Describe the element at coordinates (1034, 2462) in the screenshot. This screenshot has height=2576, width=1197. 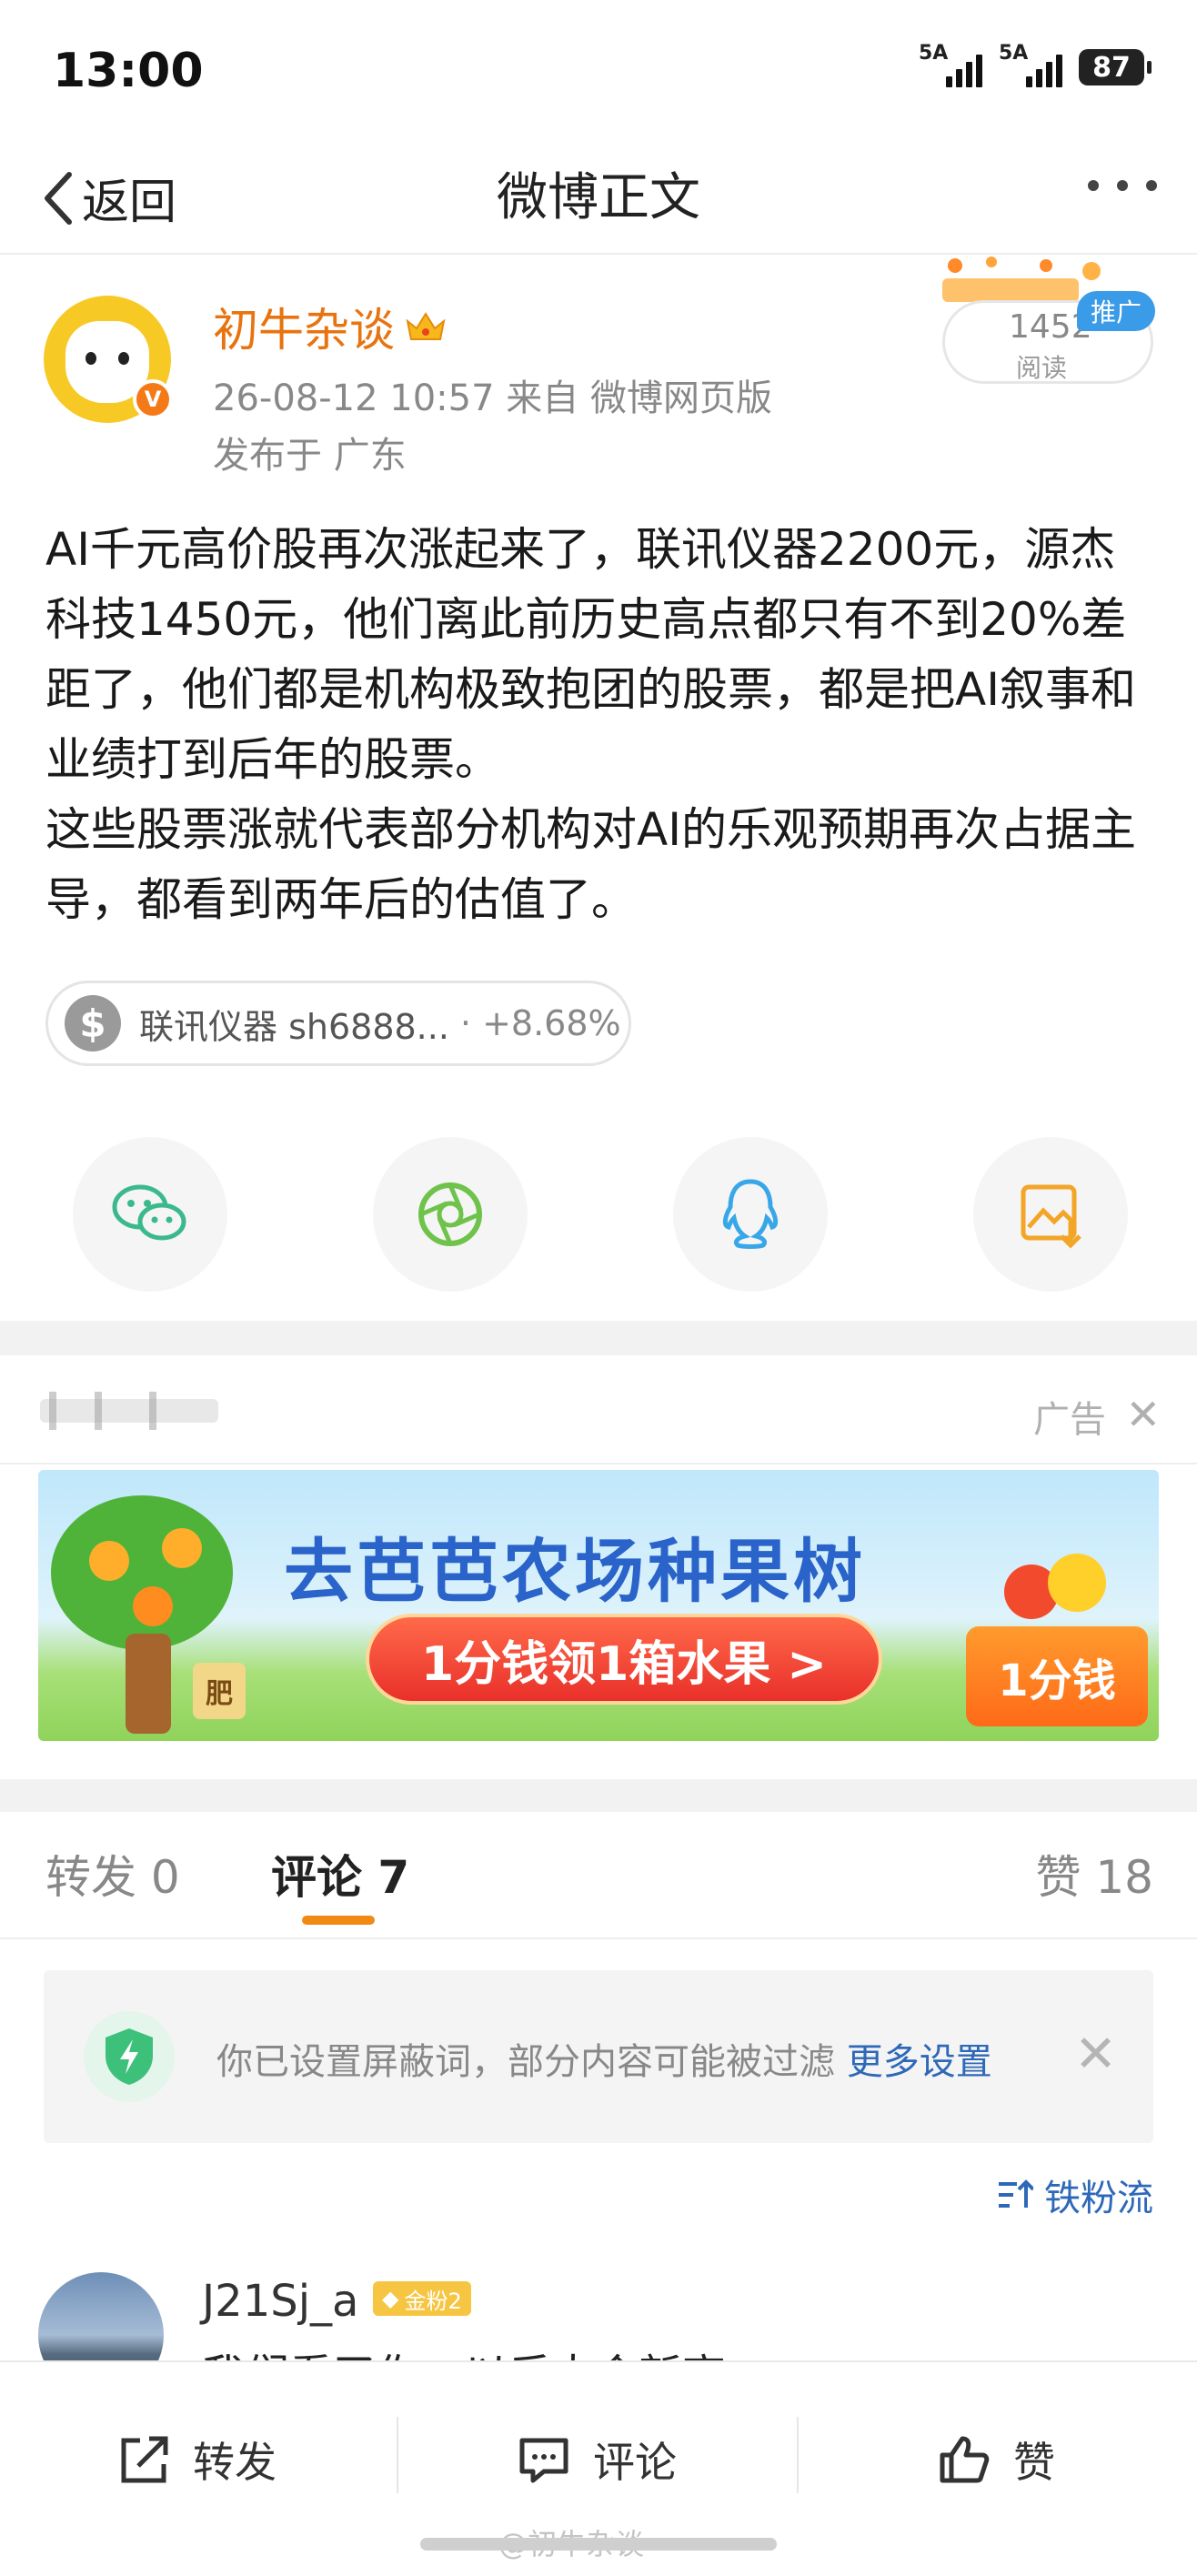
I see `like-label: 赞` at that location.